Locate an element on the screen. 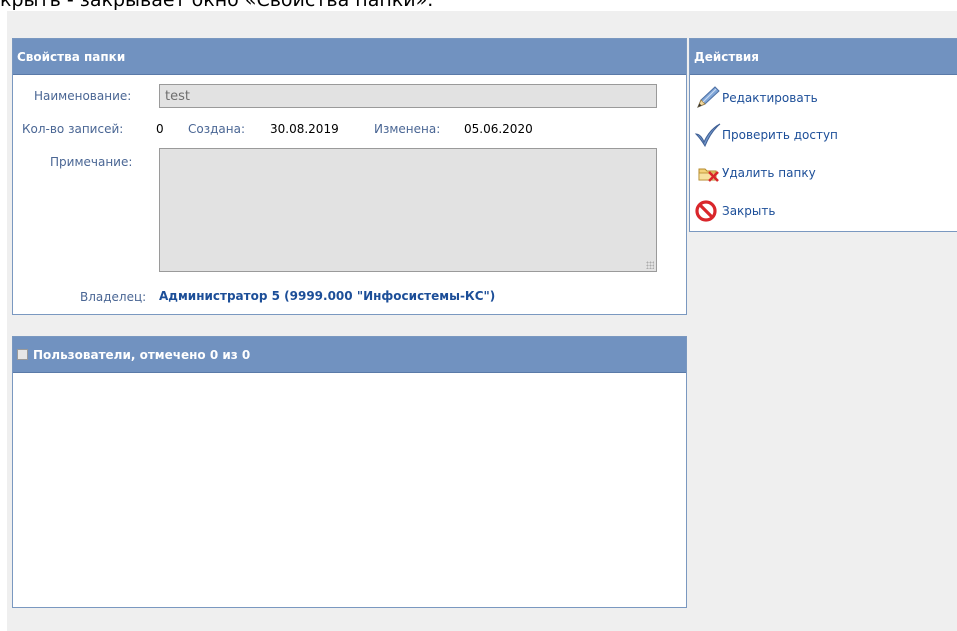  delete-folder-icon is located at coordinates (708, 173).